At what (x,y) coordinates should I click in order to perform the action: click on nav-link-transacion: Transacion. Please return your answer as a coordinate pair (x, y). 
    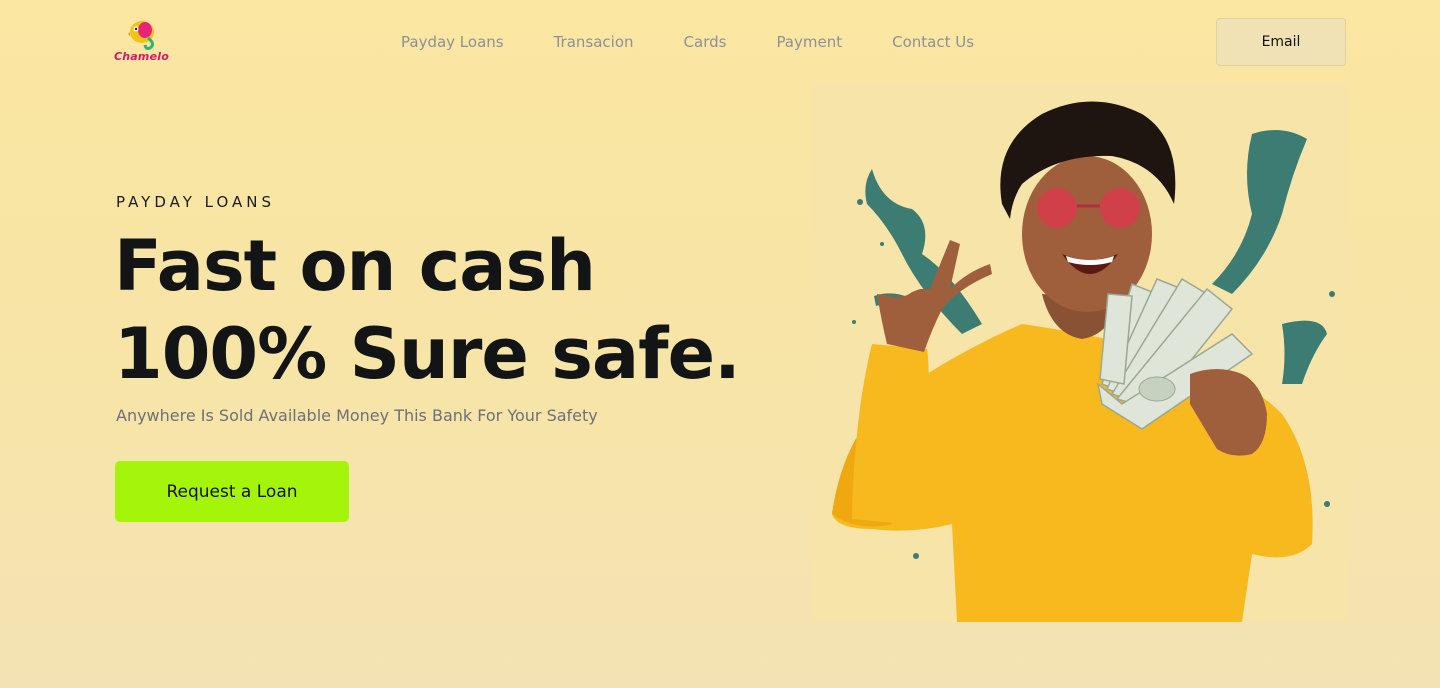
    Looking at the image, I should click on (594, 42).